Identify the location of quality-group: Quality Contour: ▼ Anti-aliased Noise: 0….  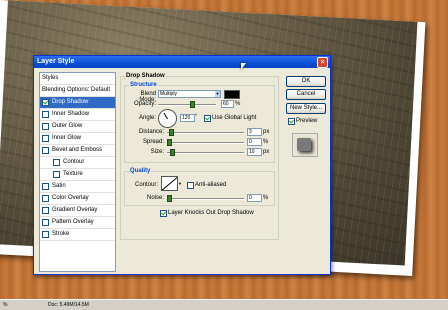
(199, 187).